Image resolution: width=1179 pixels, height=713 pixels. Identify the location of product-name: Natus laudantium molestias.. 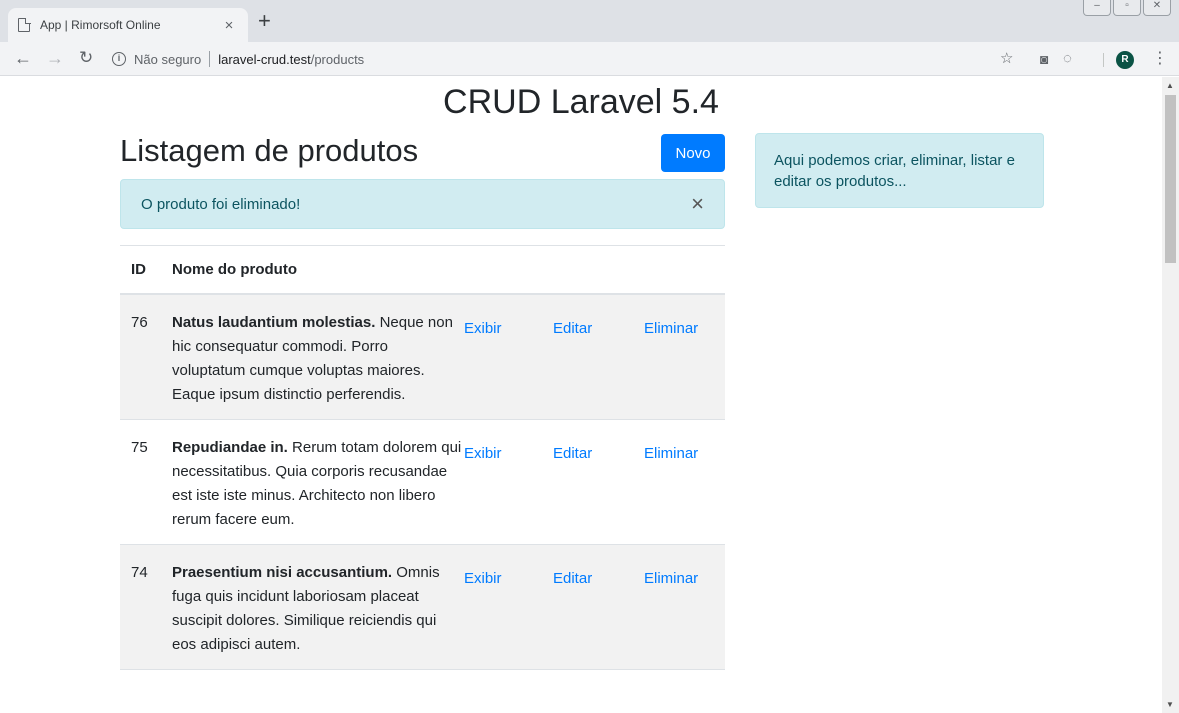
(274, 322).